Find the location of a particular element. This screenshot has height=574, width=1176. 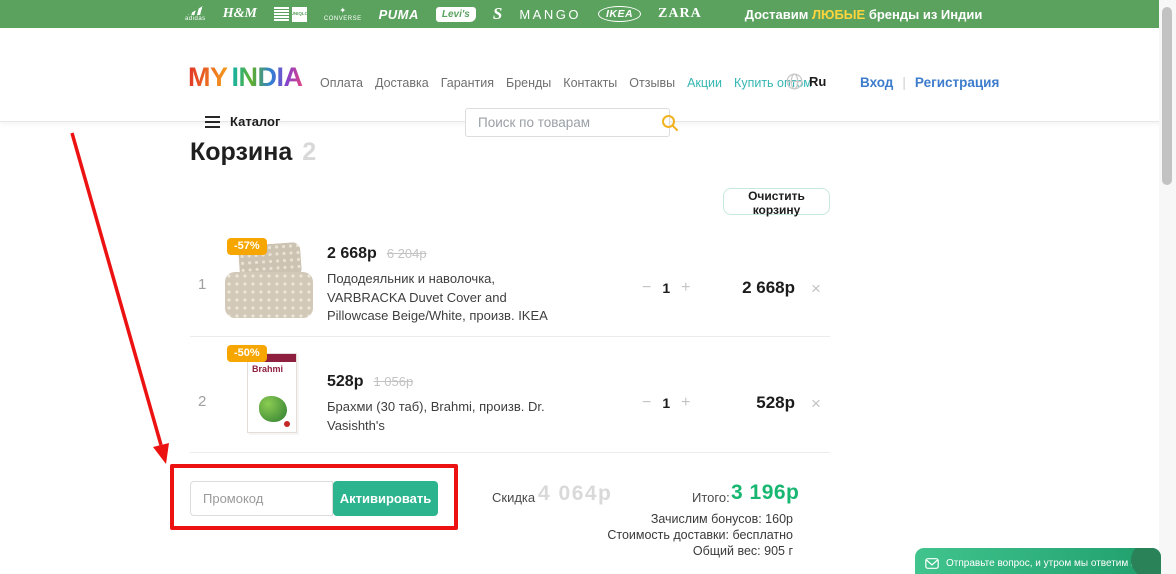

uniqlo-icon is located at coordinates (281, 14).